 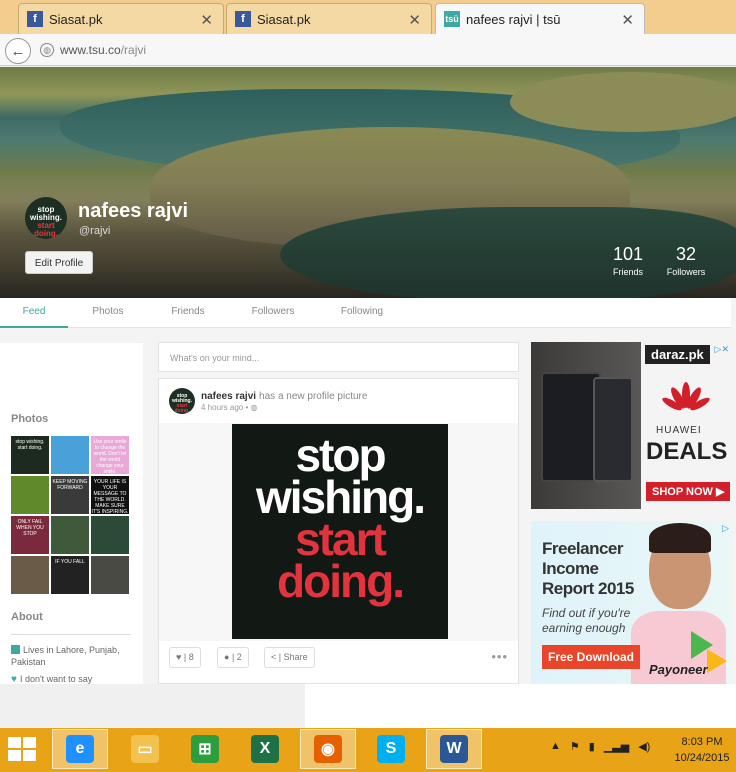 What do you see at coordinates (188, 313) in the screenshot?
I see `tab-friends: Friends` at bounding box center [188, 313].